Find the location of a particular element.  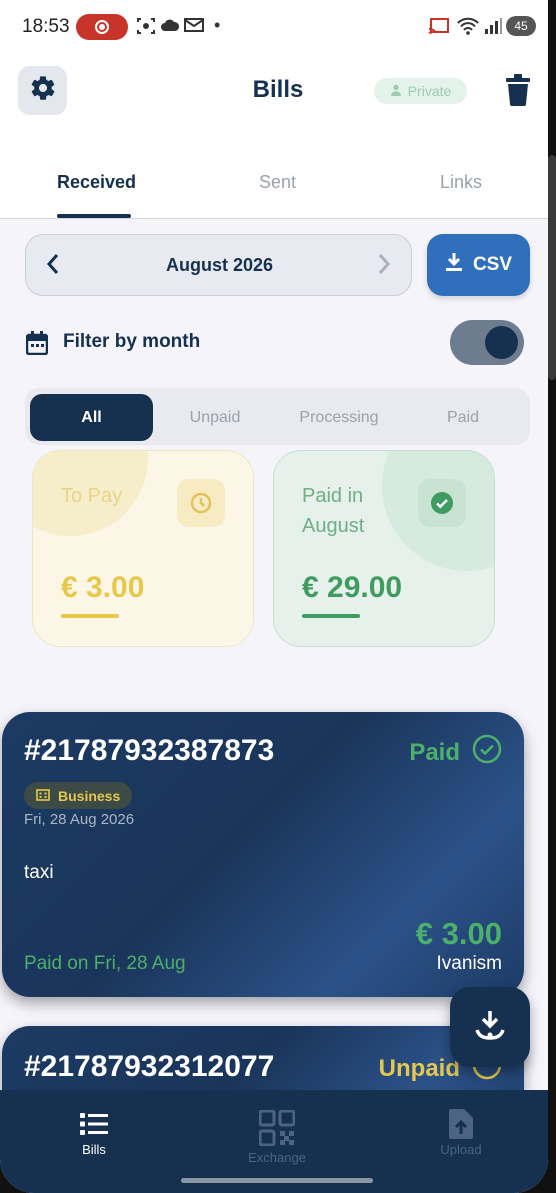

scrollbar is located at coordinates (552, 267).